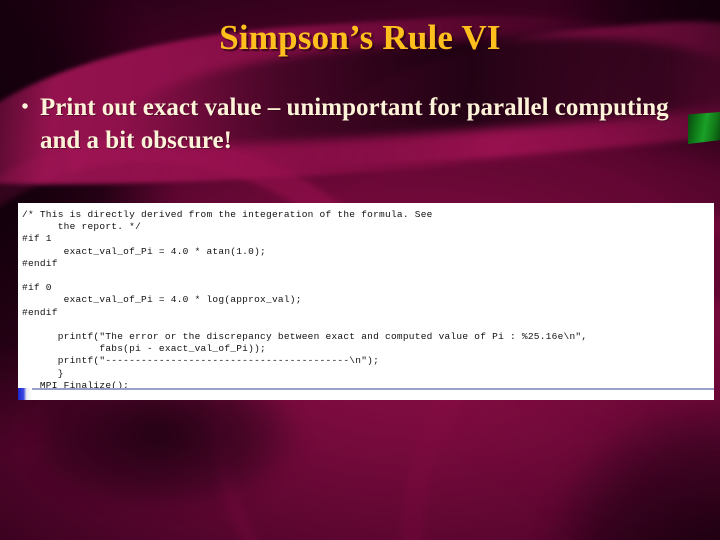  I want to click on slide-title: Simpson’s Rule VI, so click(360, 37).